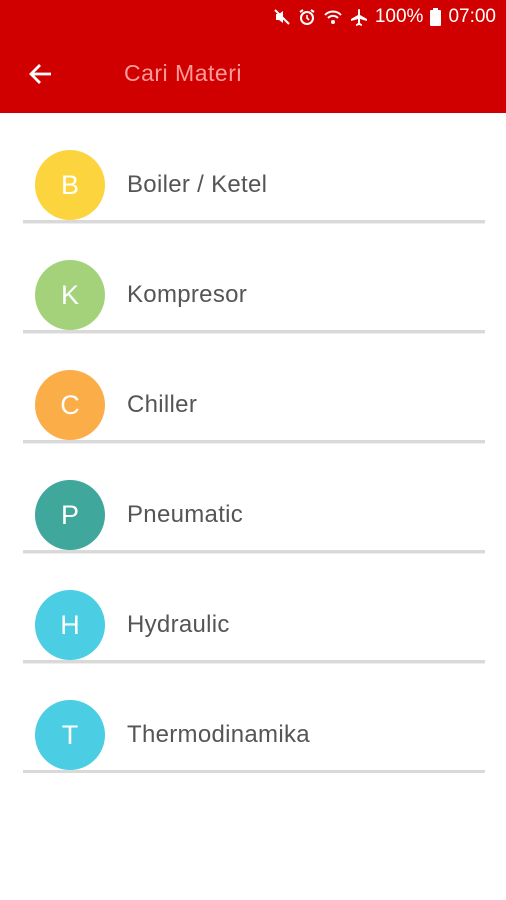 The image size is (506, 900). What do you see at coordinates (333, 17) in the screenshot?
I see `wifi-icon` at bounding box center [333, 17].